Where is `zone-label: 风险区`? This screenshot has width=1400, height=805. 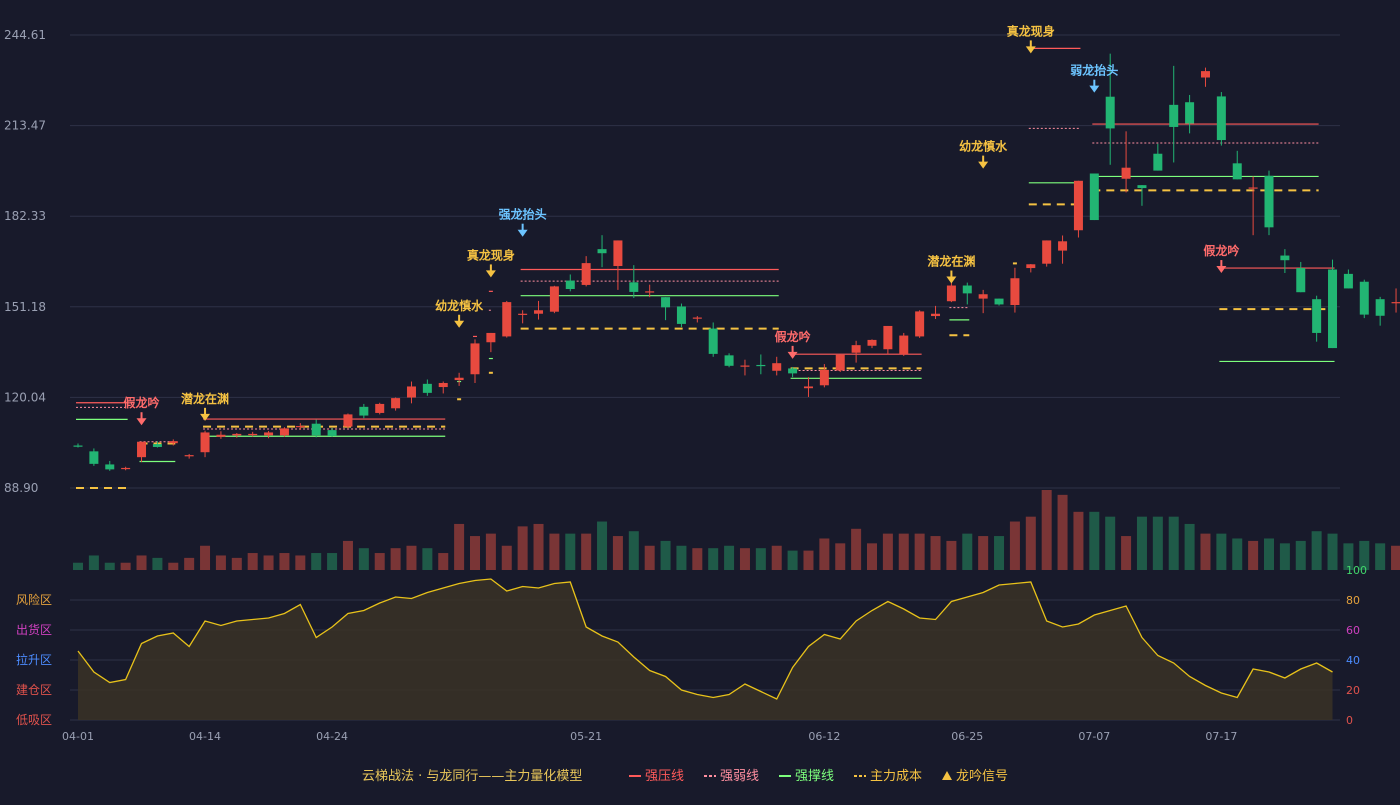 zone-label: 风险区 is located at coordinates (34, 599).